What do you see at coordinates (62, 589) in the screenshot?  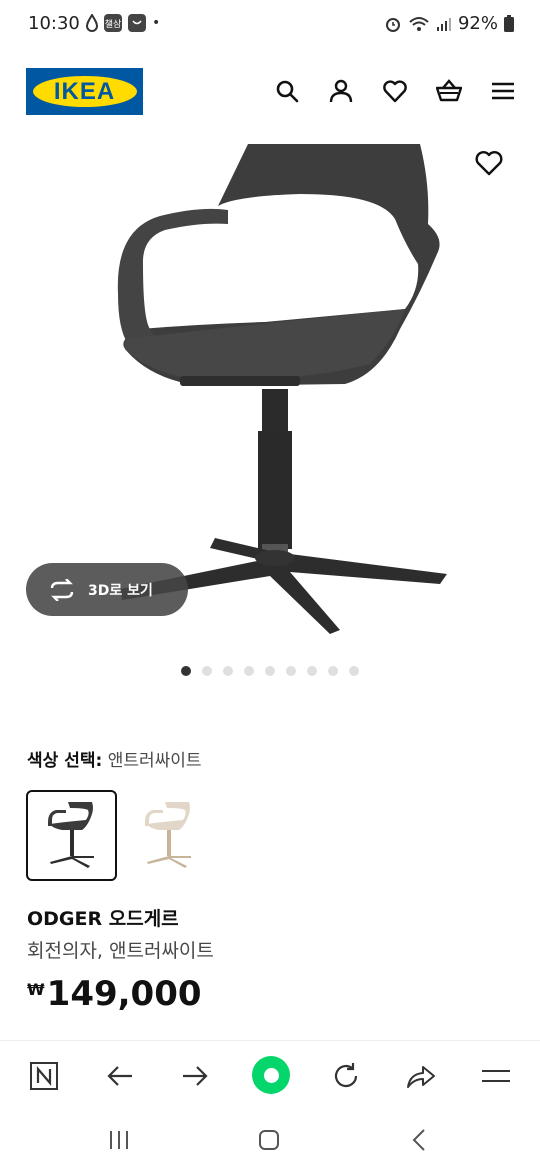 I see `rotate-3d-icon` at bounding box center [62, 589].